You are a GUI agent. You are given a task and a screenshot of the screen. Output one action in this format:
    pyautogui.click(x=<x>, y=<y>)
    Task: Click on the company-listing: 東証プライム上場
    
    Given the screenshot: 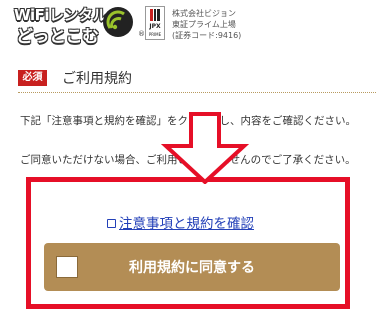 What is the action you would take?
    pyautogui.click(x=204, y=24)
    